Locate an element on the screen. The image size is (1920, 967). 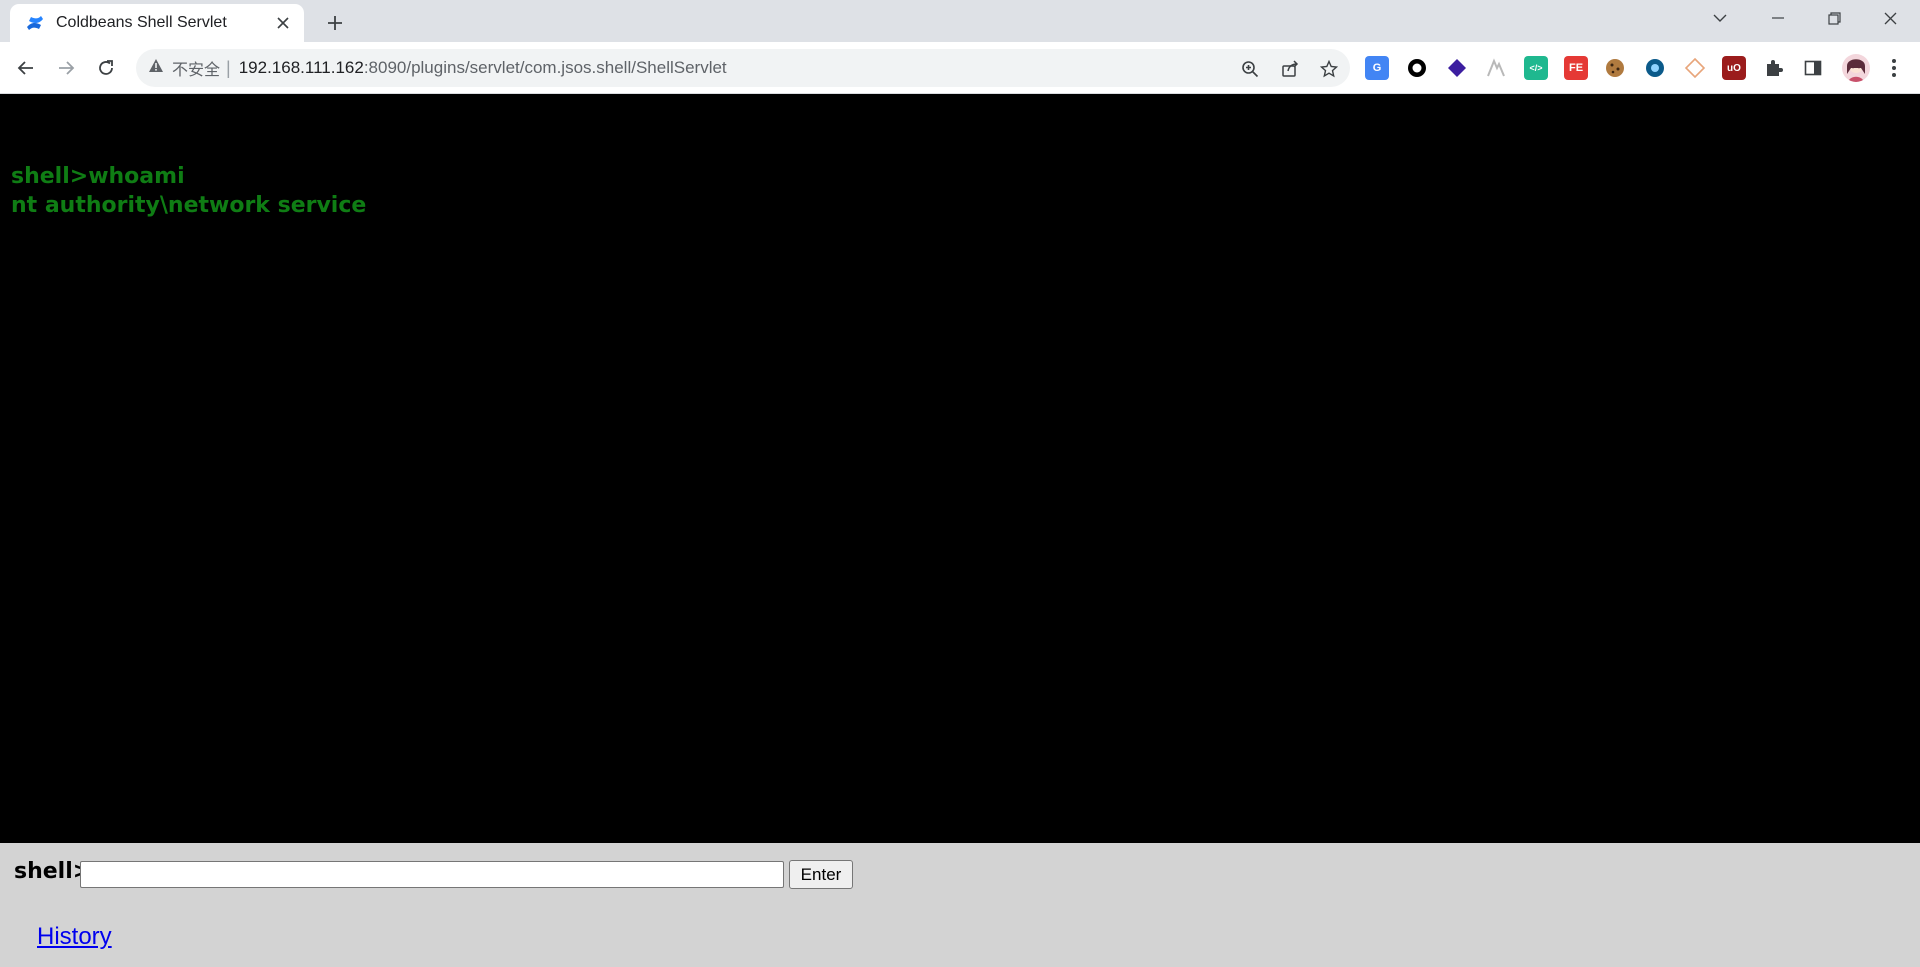
zoom-icon is located at coordinates (1250, 69).